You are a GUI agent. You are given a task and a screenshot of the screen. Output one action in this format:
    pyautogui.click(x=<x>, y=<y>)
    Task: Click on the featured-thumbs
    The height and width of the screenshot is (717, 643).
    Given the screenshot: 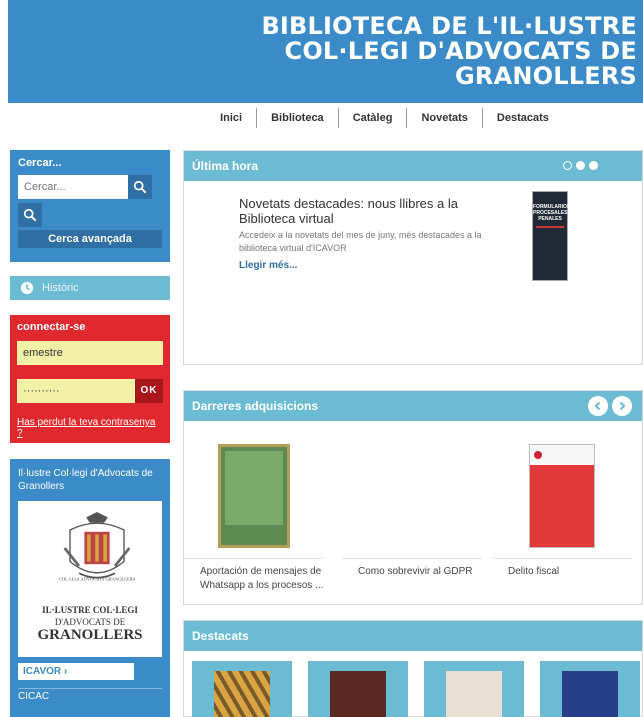 What is the action you would take?
    pyautogui.click(x=417, y=689)
    